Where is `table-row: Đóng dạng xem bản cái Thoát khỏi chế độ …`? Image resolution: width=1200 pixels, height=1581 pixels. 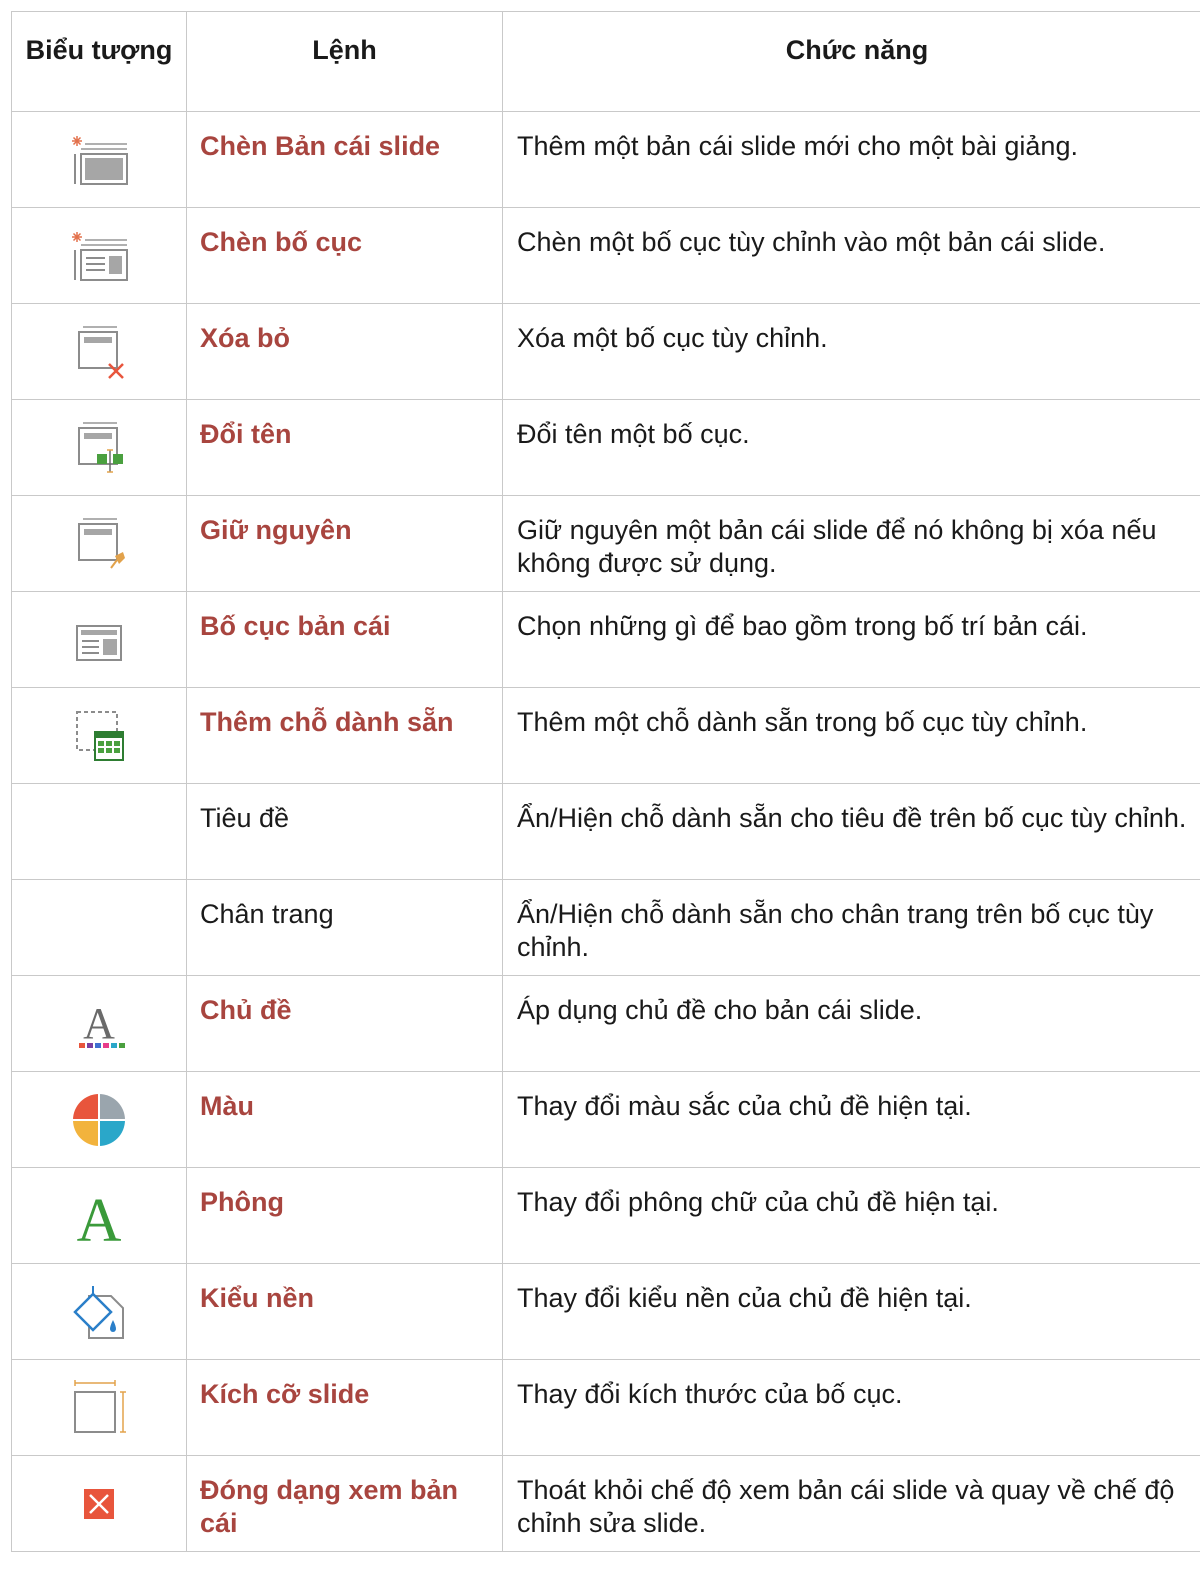 table-row: Đóng dạng xem bản cái Thoát khỏi chế độ … is located at coordinates (605, 1503).